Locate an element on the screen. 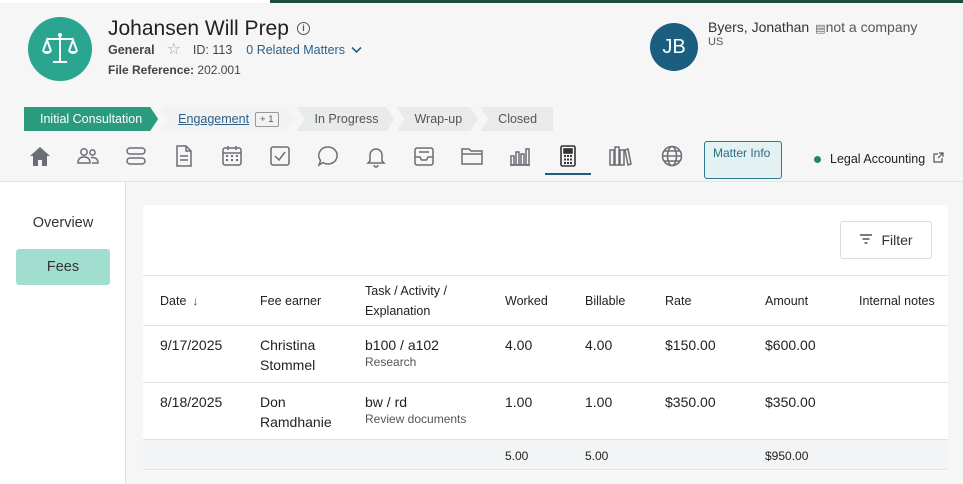 The height and width of the screenshot is (484, 963). client-country: US is located at coordinates (716, 42).